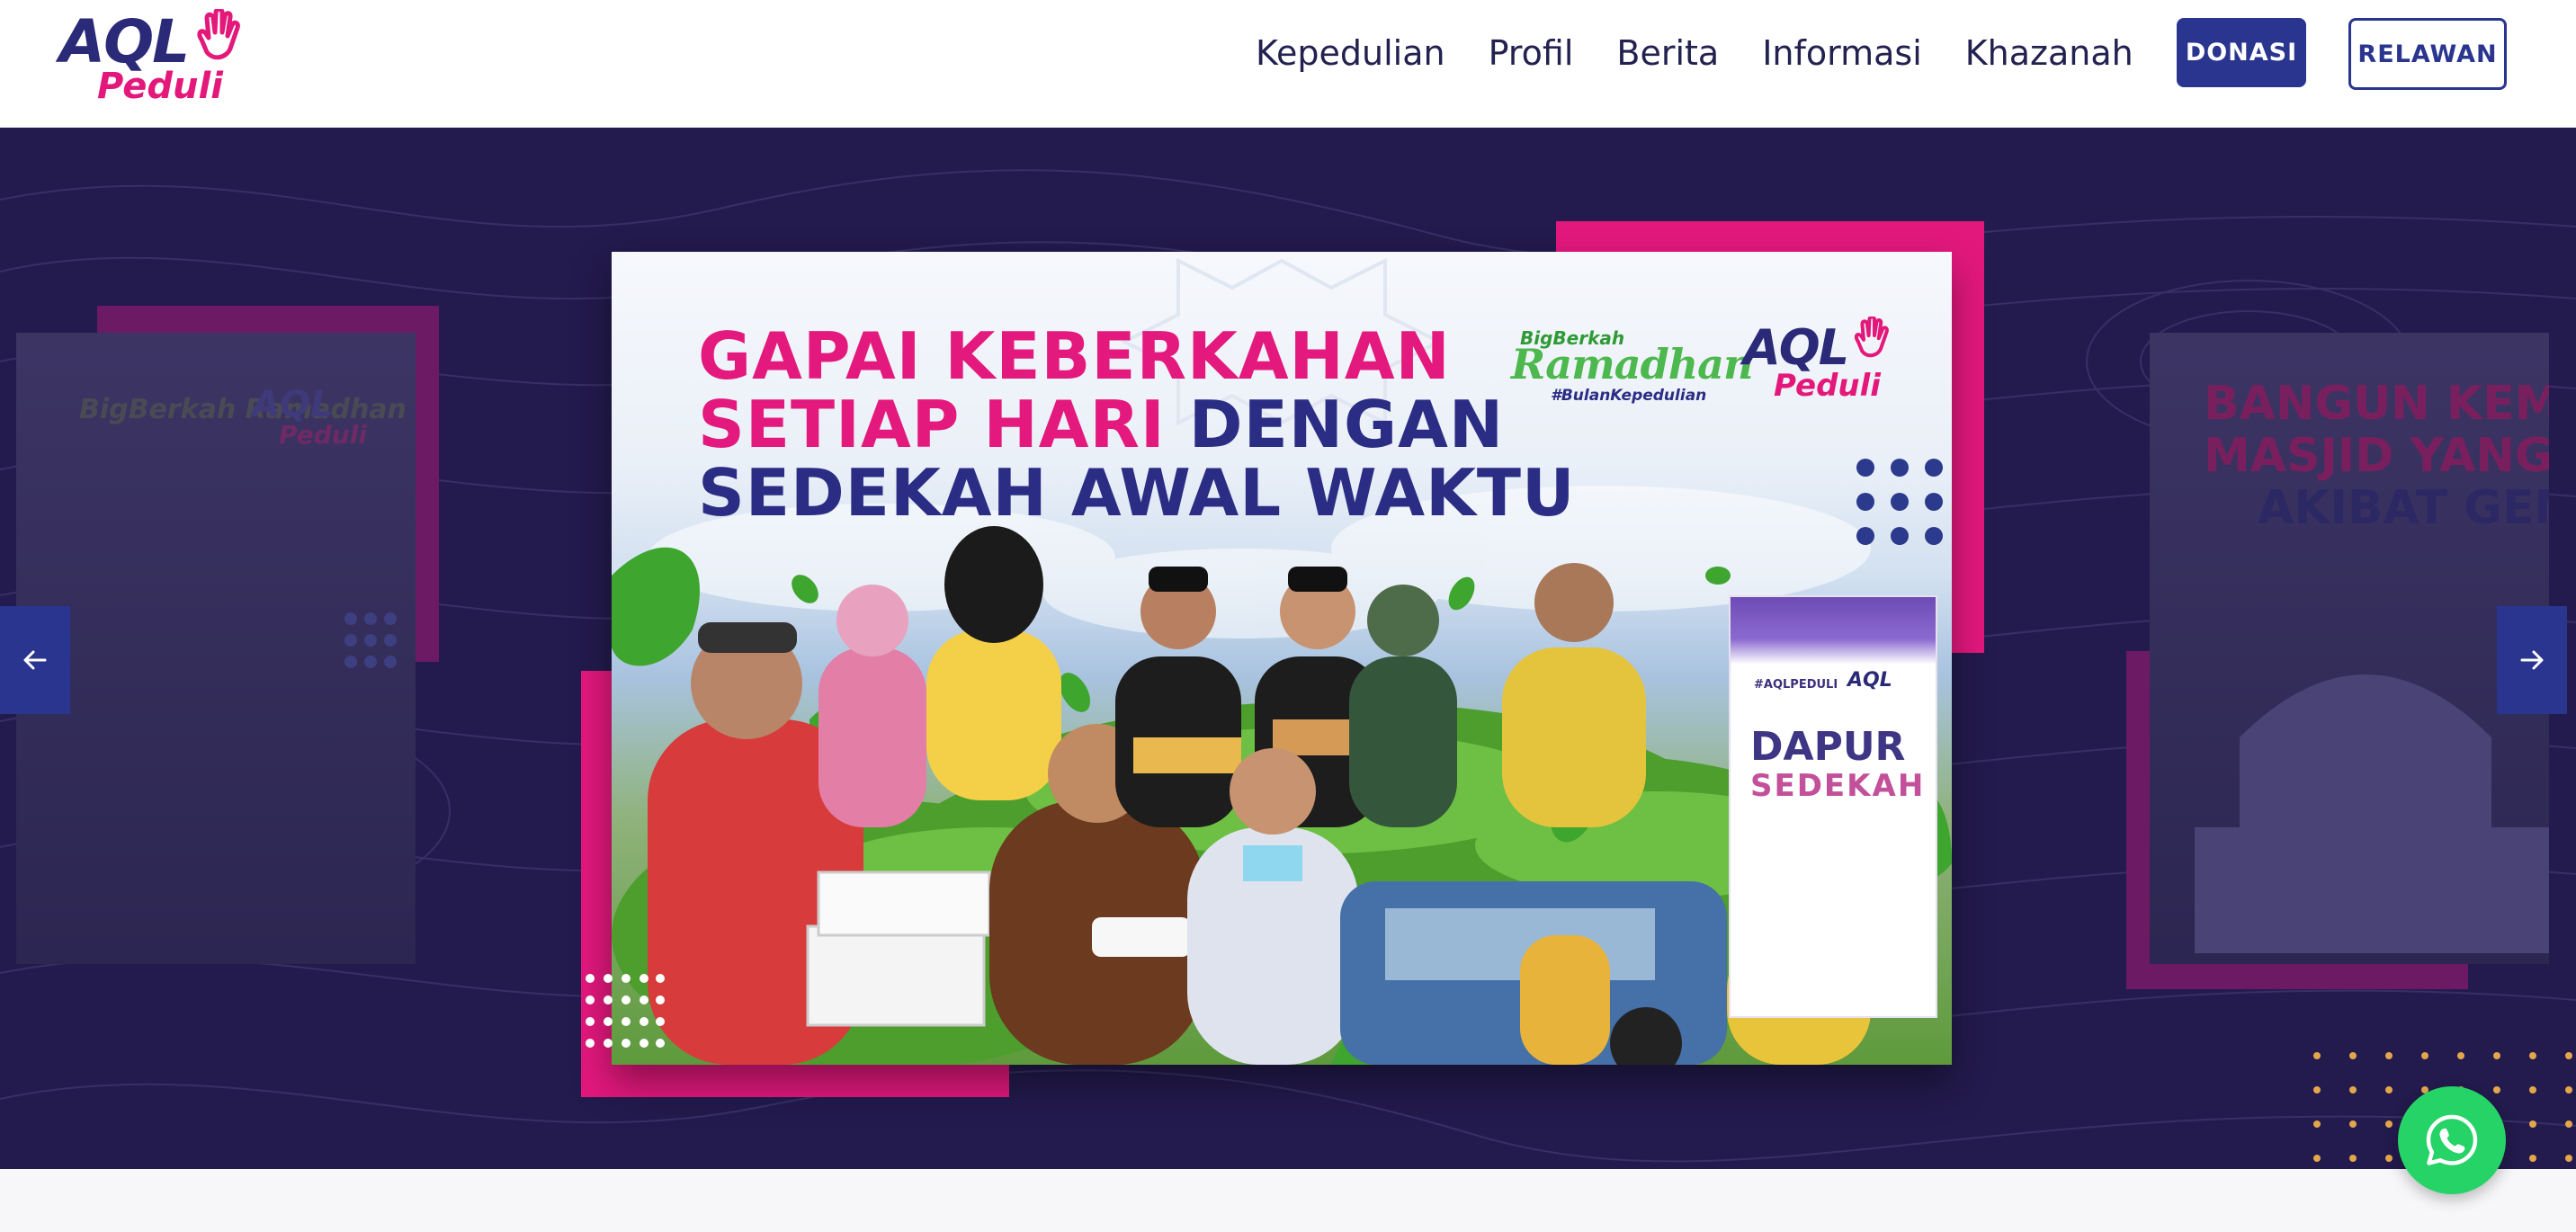  What do you see at coordinates (1632, 366) in the screenshot?
I see `campaign-badge: BigBerkah Ramadhan #BulanKepedulian` at bounding box center [1632, 366].